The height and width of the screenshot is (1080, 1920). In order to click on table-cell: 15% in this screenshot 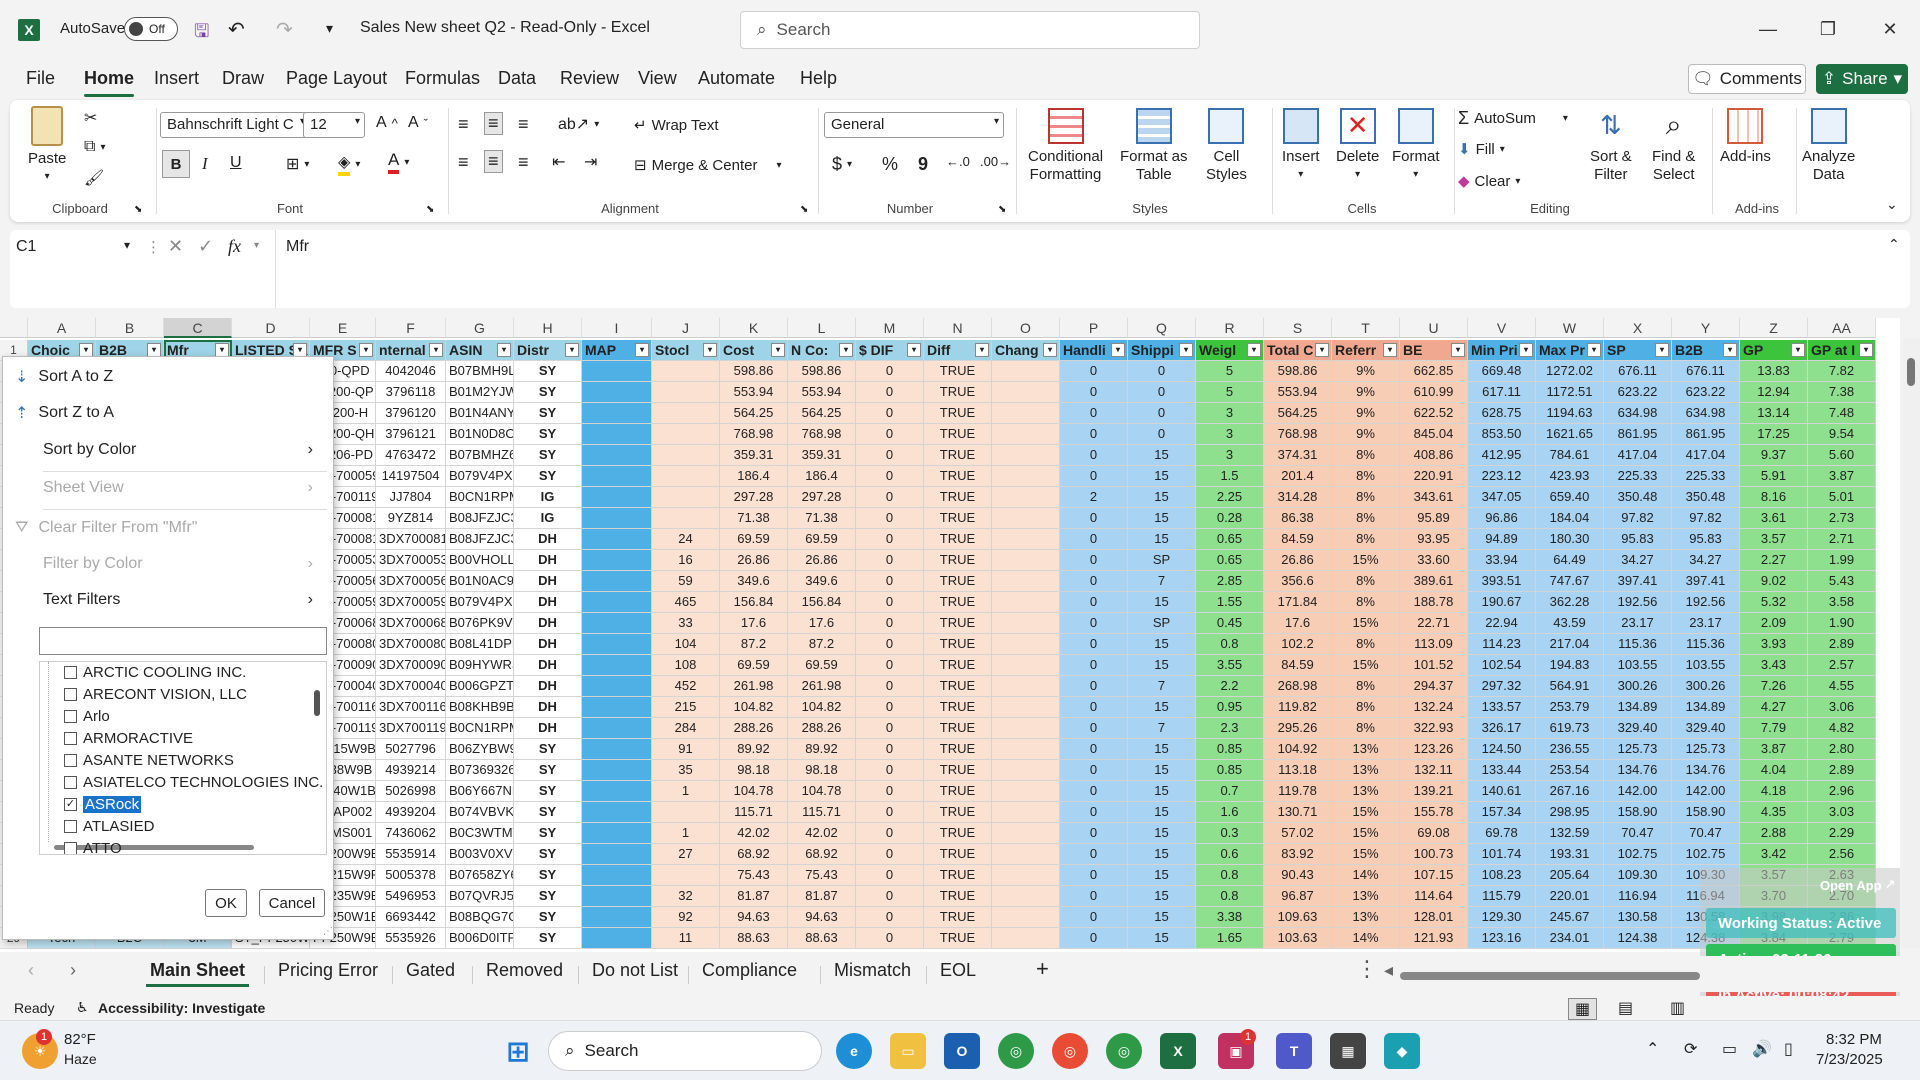, I will do `click(1366, 665)`.